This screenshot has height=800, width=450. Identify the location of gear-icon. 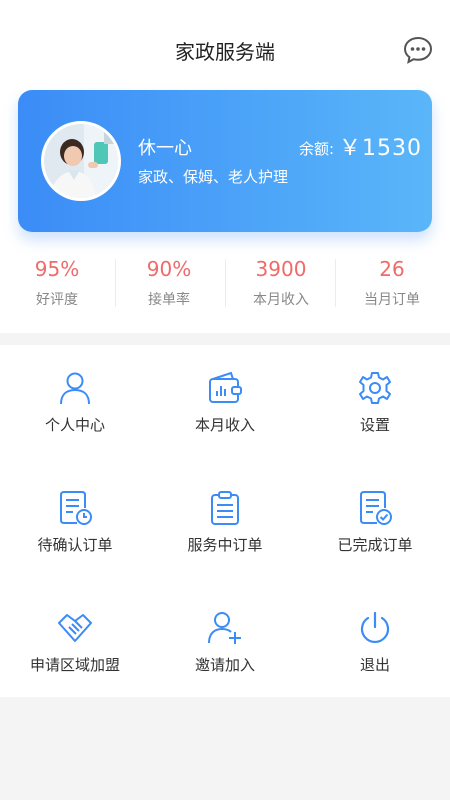
(375, 388).